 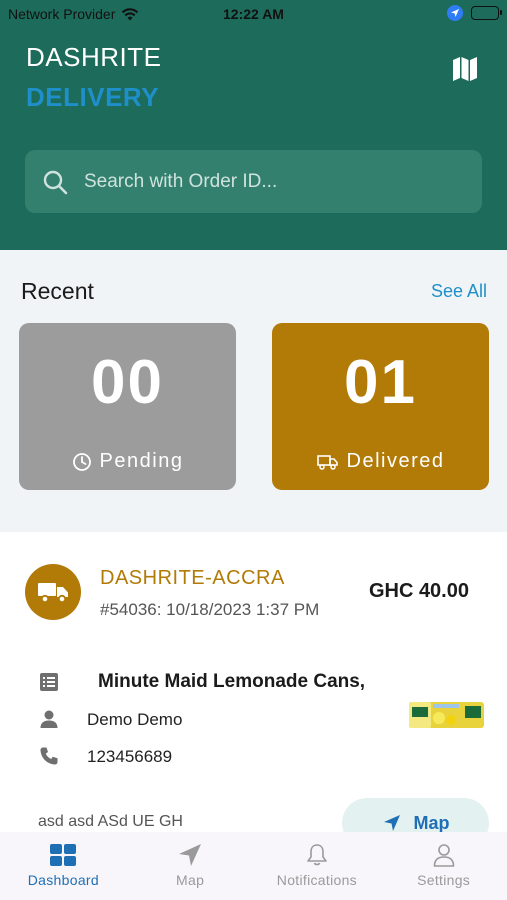 I want to click on bell-icon, so click(x=317, y=855).